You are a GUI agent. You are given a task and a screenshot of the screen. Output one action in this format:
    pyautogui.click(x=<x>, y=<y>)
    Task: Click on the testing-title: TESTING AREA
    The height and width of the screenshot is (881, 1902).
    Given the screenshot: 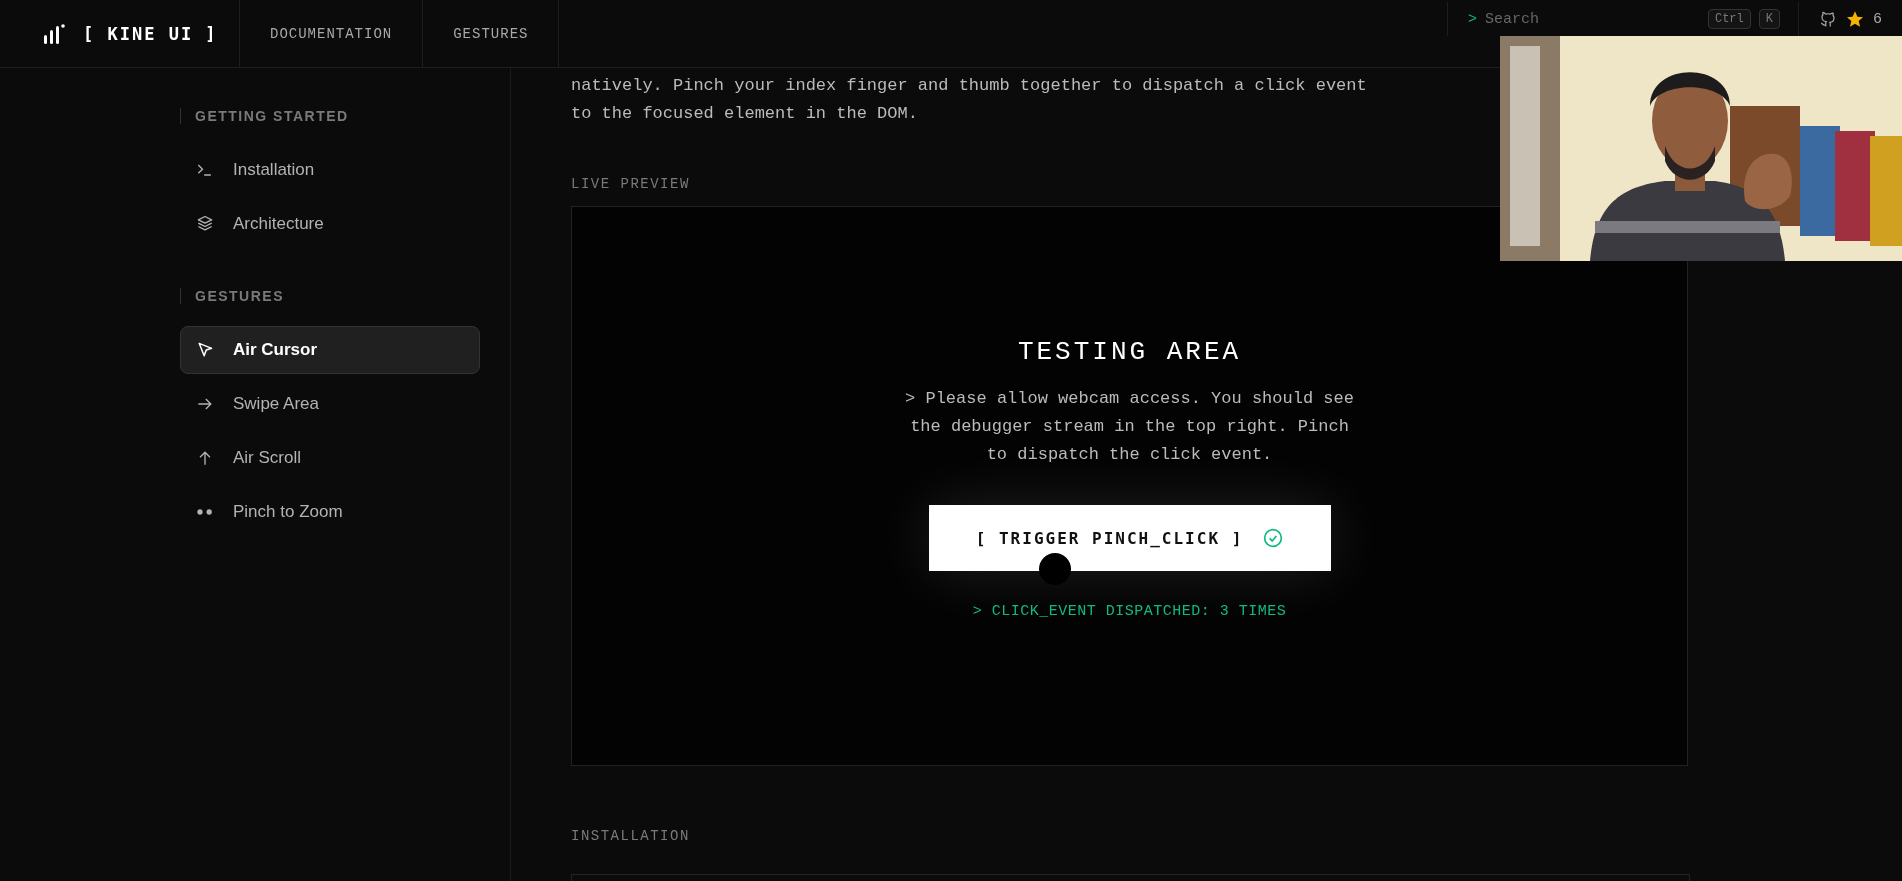 What is the action you would take?
    pyautogui.click(x=1129, y=352)
    